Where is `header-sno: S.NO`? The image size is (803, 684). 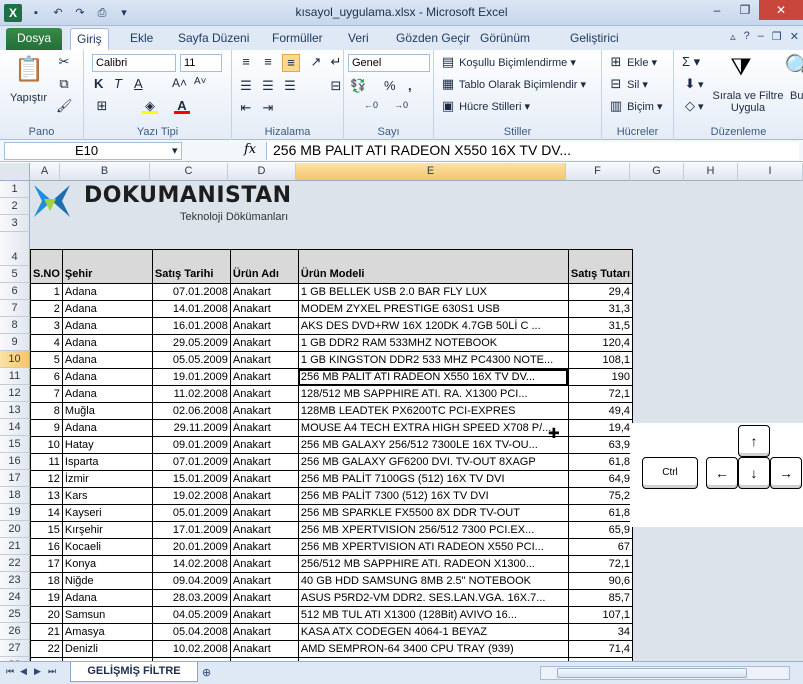
header-sno: S.NO is located at coordinates (46, 266).